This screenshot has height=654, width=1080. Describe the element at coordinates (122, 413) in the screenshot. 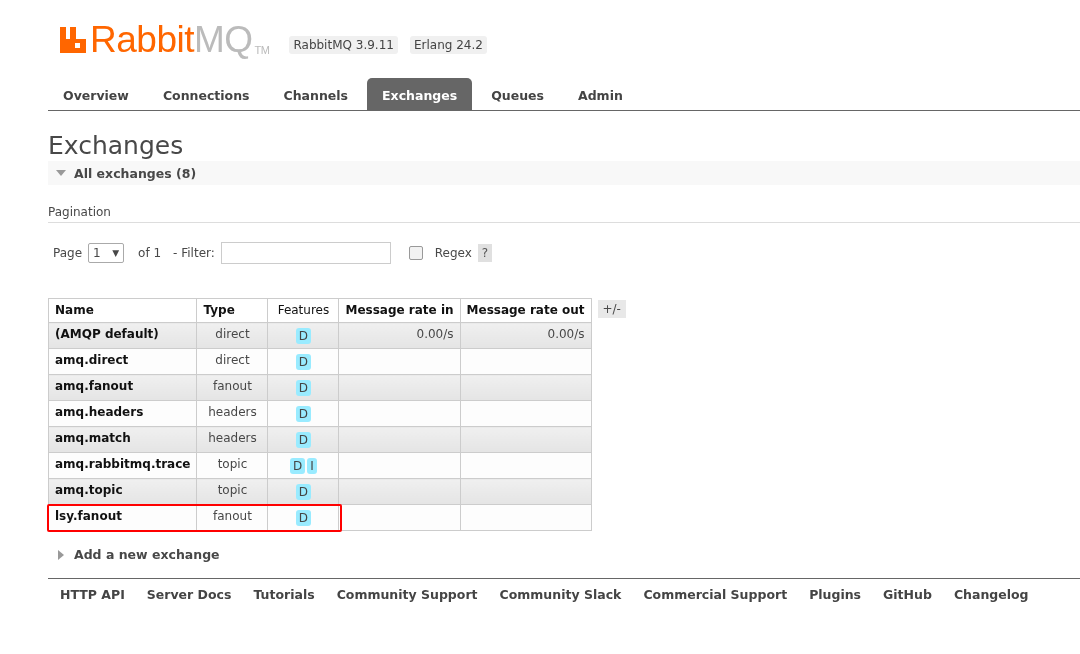

I see `table-cell: amq.headers` at that location.